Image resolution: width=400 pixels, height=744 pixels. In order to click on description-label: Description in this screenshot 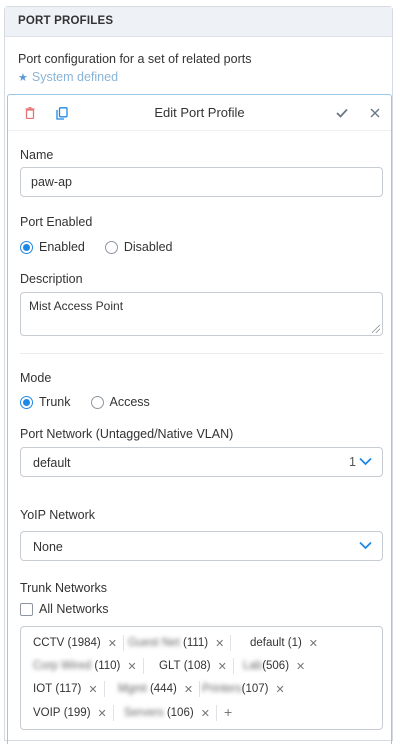, I will do `click(51, 279)`.